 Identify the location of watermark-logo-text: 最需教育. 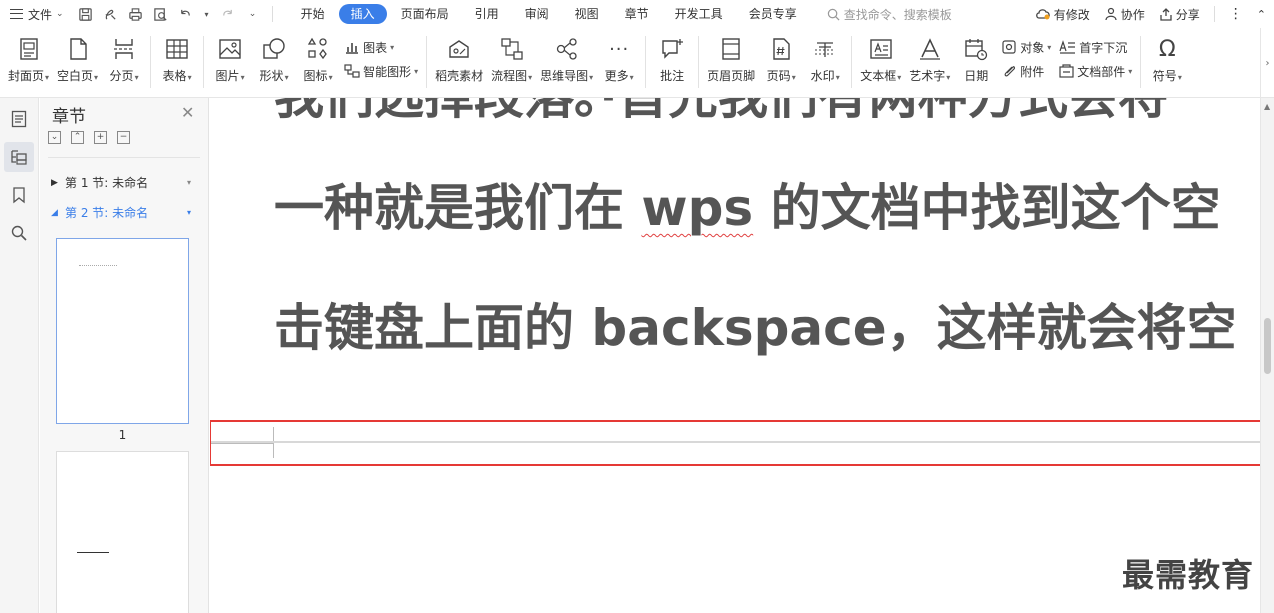
(1188, 575).